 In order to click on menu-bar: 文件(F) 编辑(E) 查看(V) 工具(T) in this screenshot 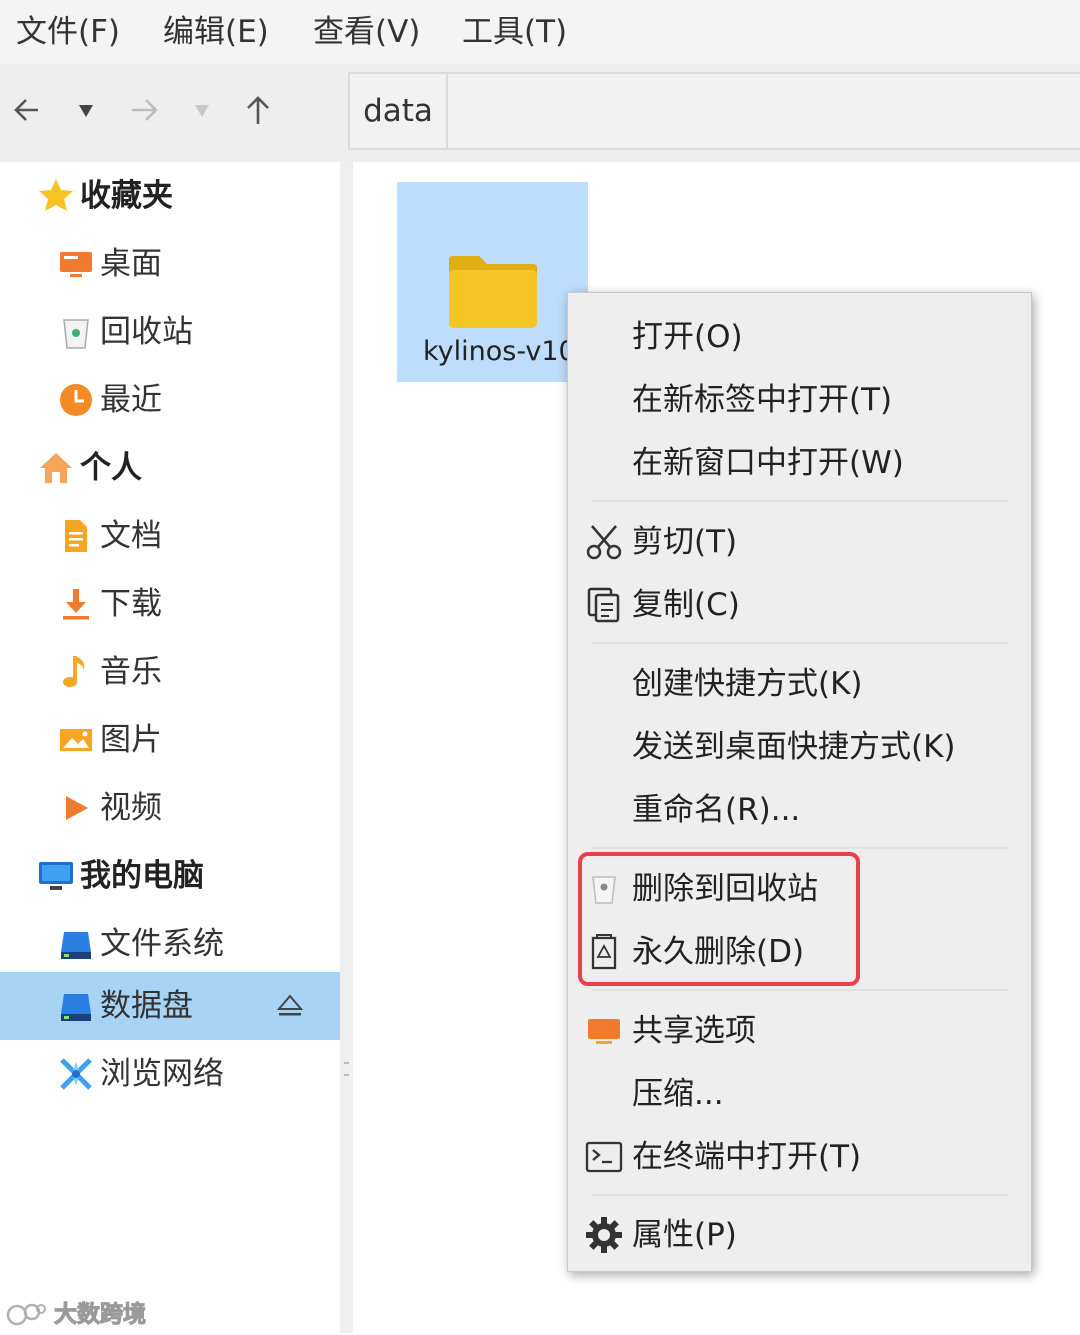, I will do `click(540, 32)`.